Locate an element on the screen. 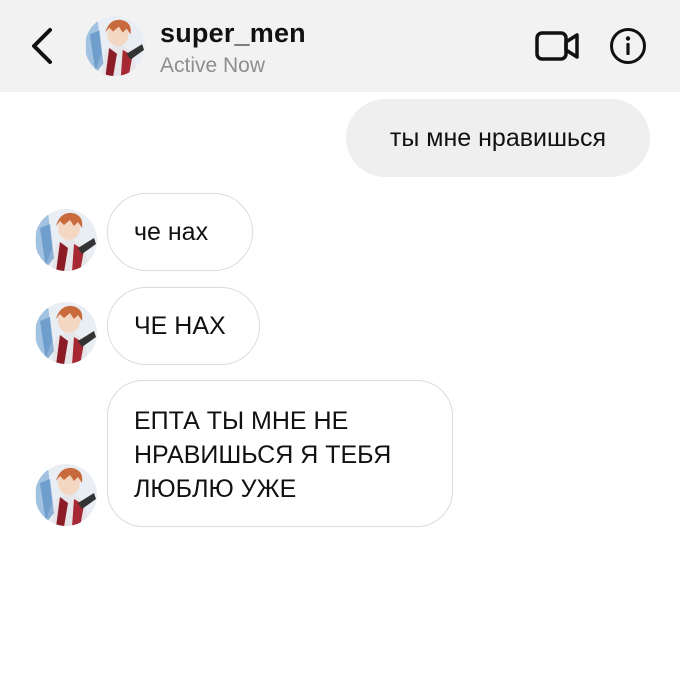 The image size is (680, 680). incoming-message: ЧЕ НАХ is located at coordinates (183, 326).